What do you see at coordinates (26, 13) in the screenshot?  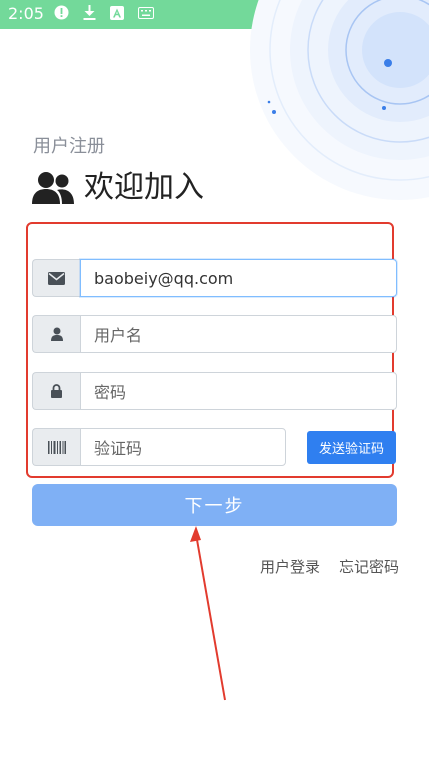 I see `status-time: 2:05` at bounding box center [26, 13].